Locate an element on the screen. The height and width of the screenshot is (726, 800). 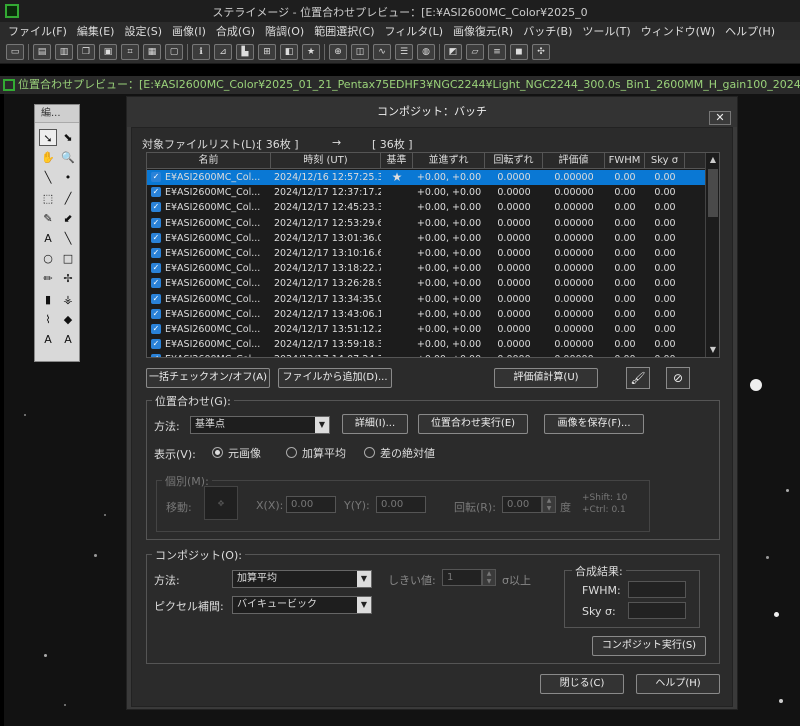
menu-item-11: ウィンドウ(W) is located at coordinates (678, 31).